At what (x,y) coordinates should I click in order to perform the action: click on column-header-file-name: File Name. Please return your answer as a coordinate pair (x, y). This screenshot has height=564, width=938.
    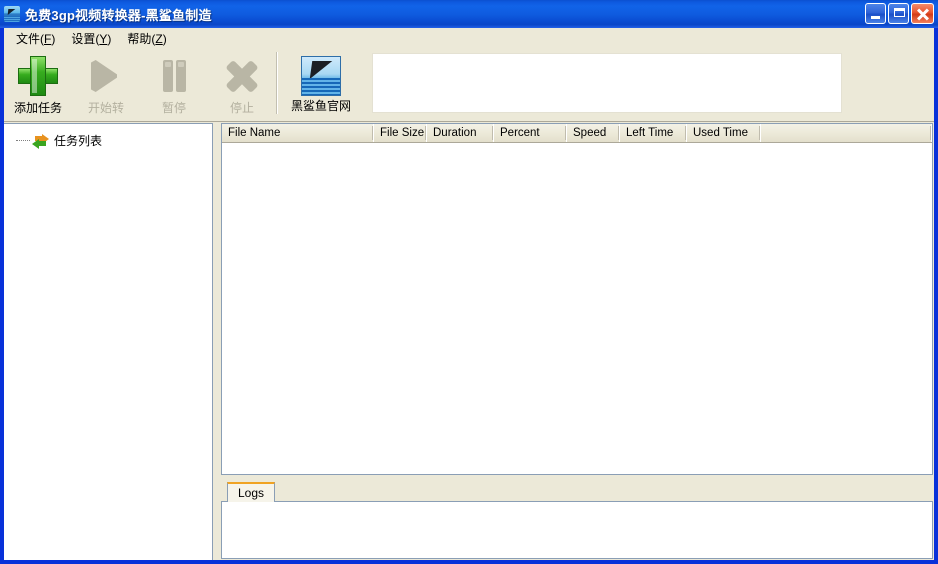
    Looking at the image, I should click on (298, 133).